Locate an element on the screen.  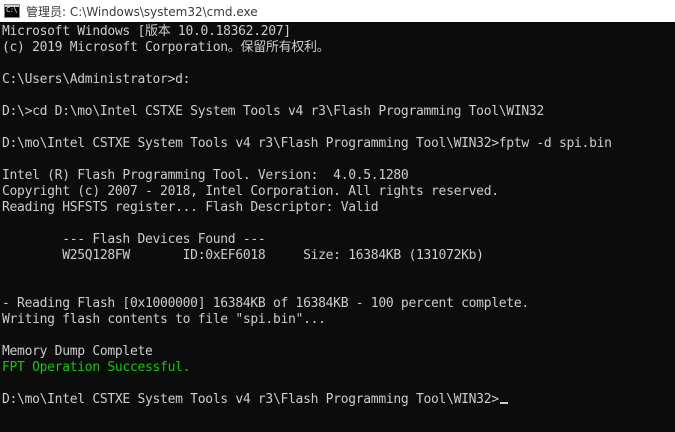
text-cursor is located at coordinates (503, 403).